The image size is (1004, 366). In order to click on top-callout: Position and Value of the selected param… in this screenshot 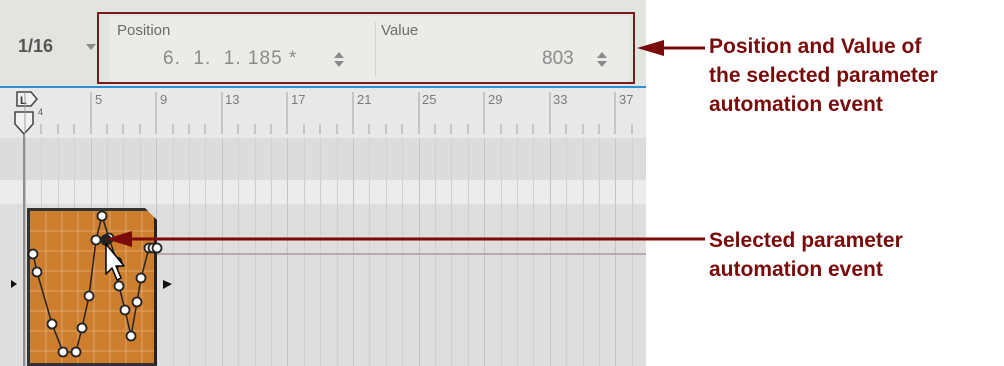, I will do `click(823, 75)`.